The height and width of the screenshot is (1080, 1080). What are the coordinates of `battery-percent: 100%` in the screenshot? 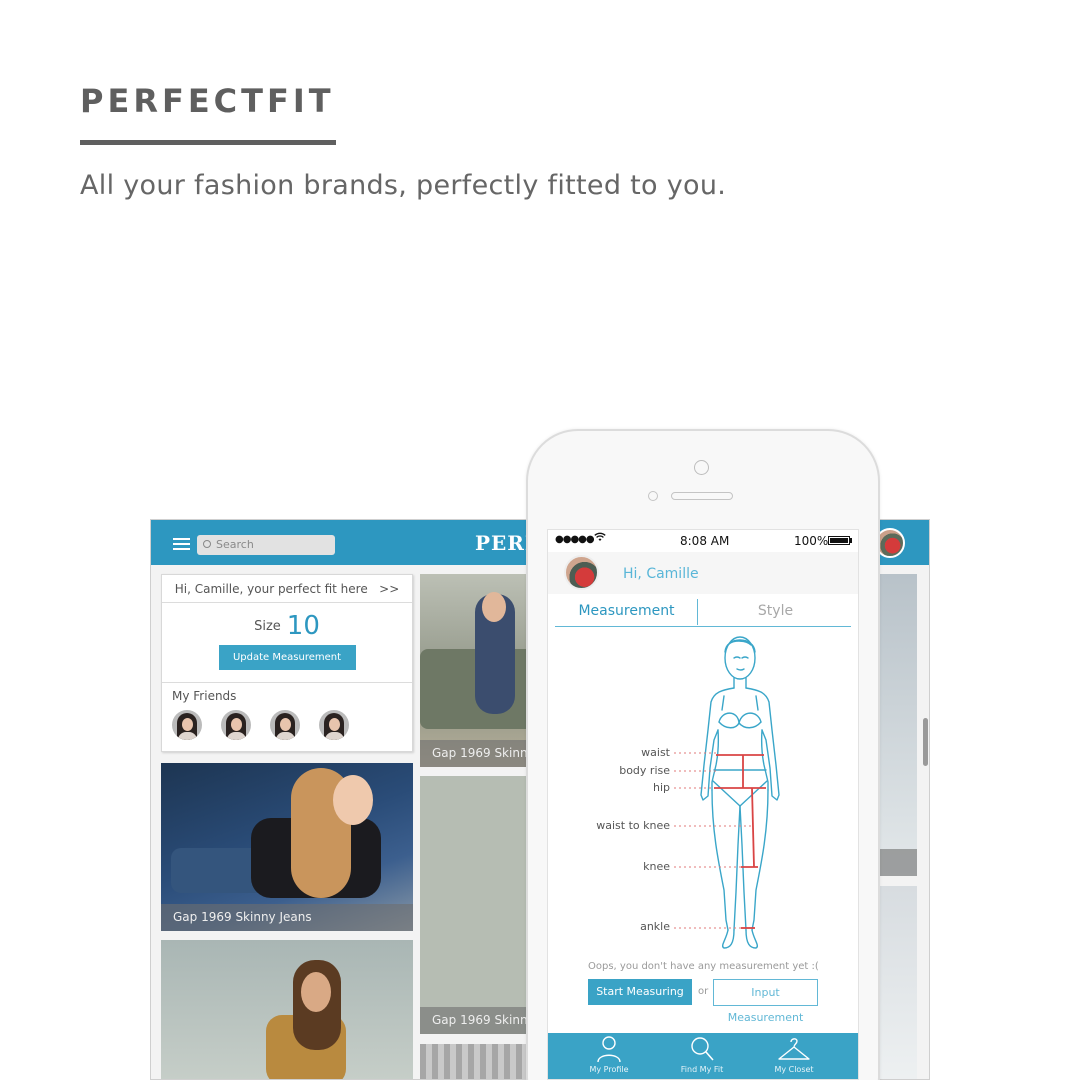 It's located at (811, 541).